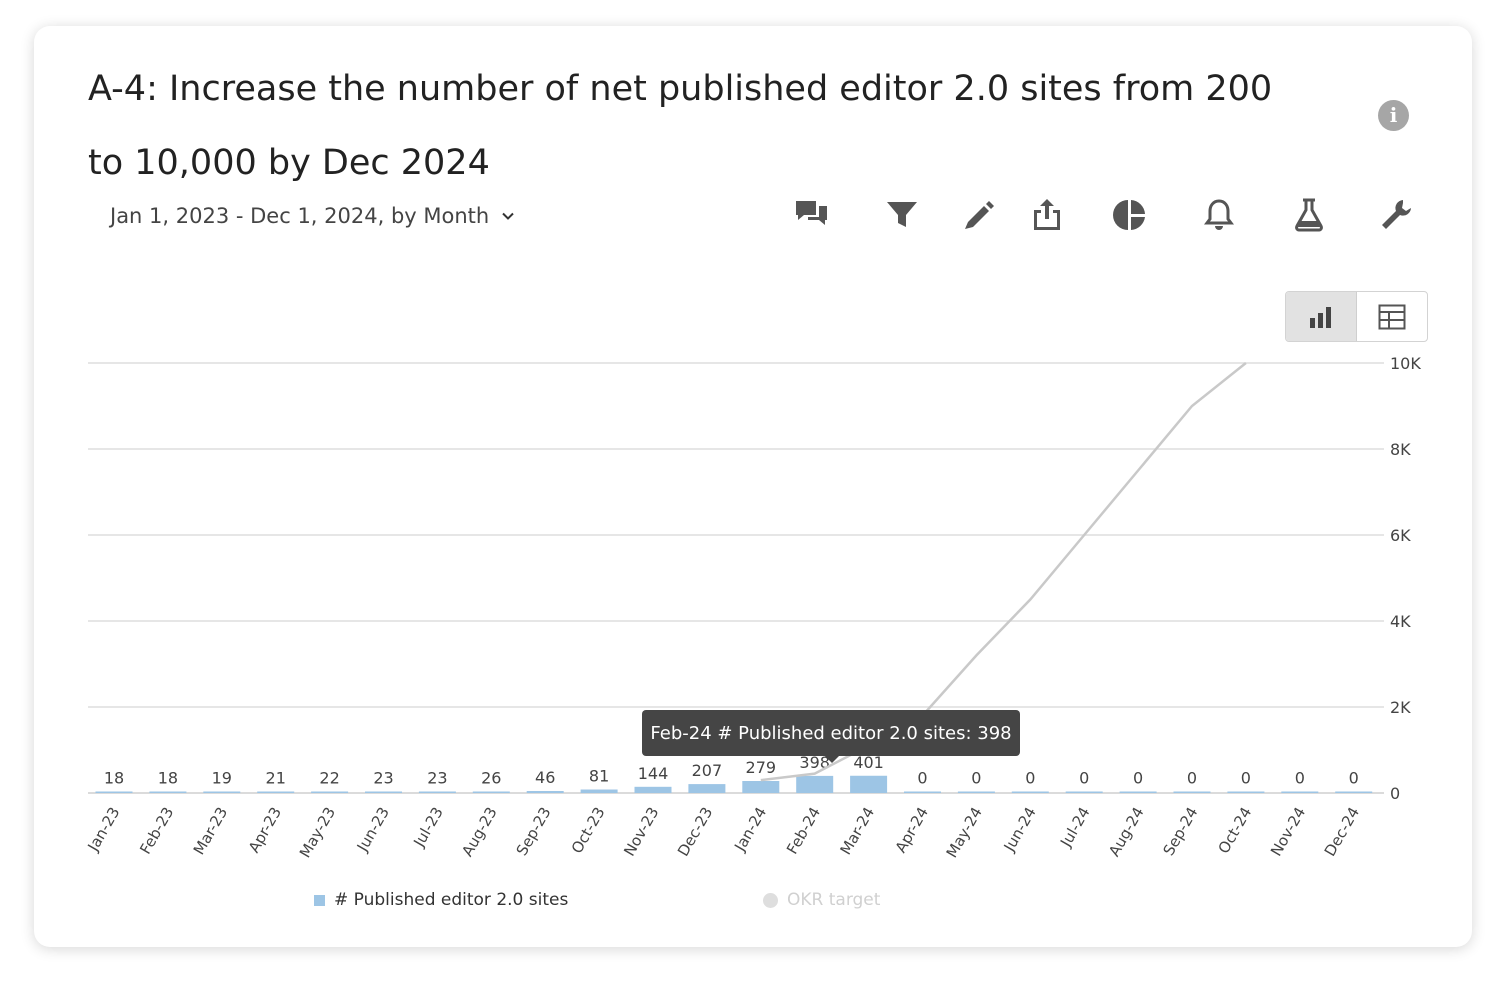 This screenshot has height=990, width=1507. What do you see at coordinates (329, 778) in the screenshot?
I see `data-label: 22` at bounding box center [329, 778].